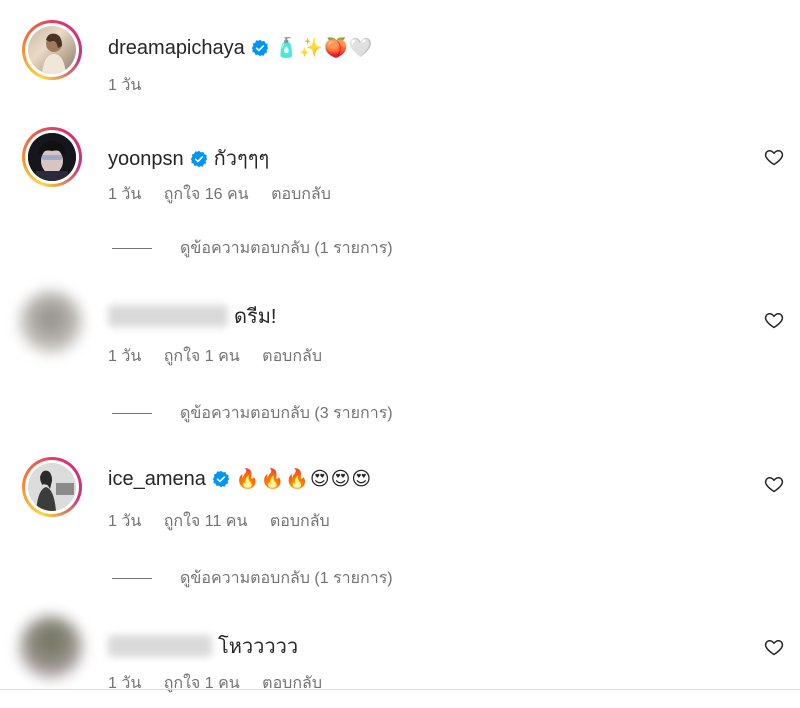  I want to click on comment-text: ดรีม!, so click(255, 317).